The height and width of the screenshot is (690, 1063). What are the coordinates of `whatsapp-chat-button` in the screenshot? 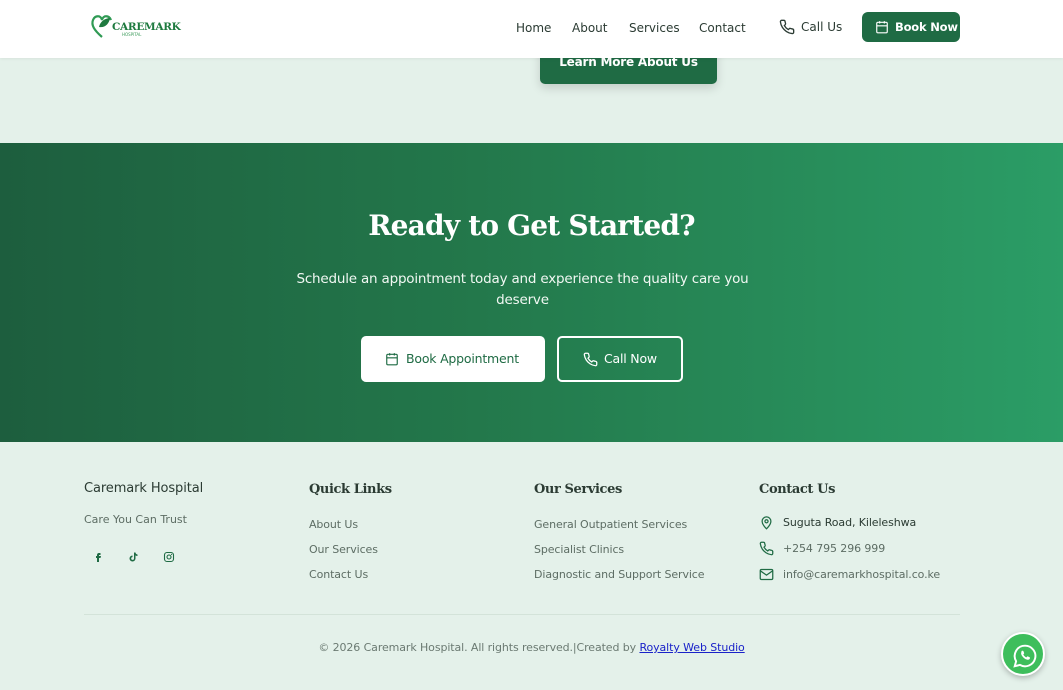 It's located at (1023, 654).